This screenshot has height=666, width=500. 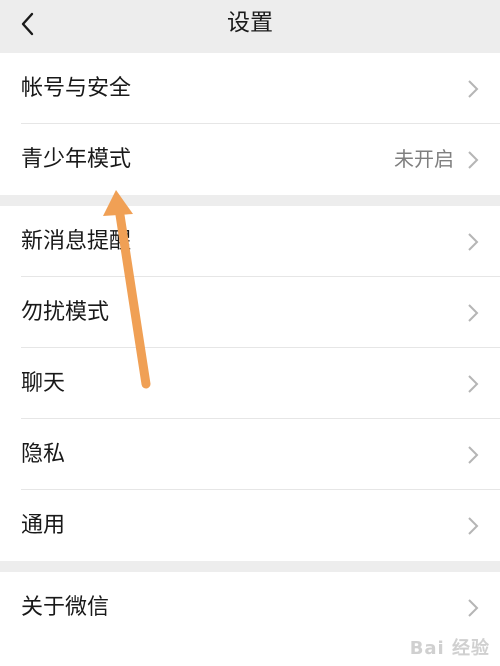 What do you see at coordinates (43, 525) in the screenshot?
I see `row-label: 通用` at bounding box center [43, 525].